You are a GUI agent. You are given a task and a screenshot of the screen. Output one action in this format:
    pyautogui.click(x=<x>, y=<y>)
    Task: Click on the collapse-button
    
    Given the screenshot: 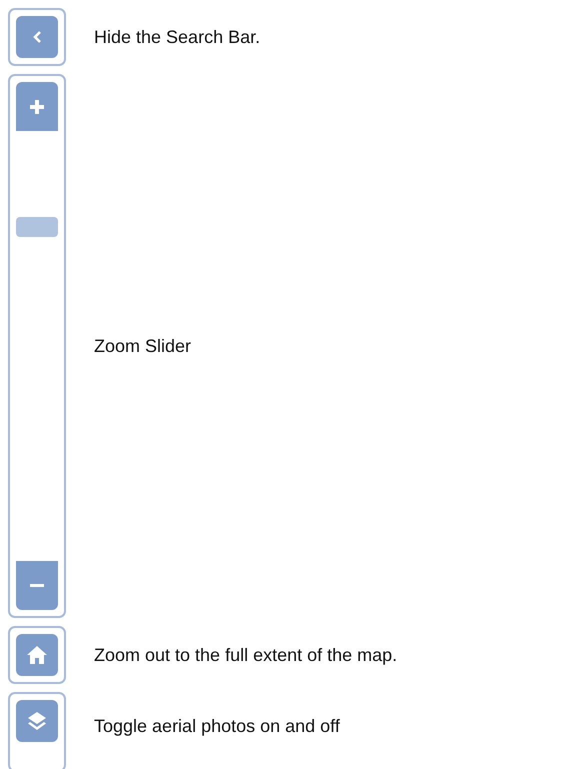 What is the action you would take?
    pyautogui.click(x=37, y=37)
    